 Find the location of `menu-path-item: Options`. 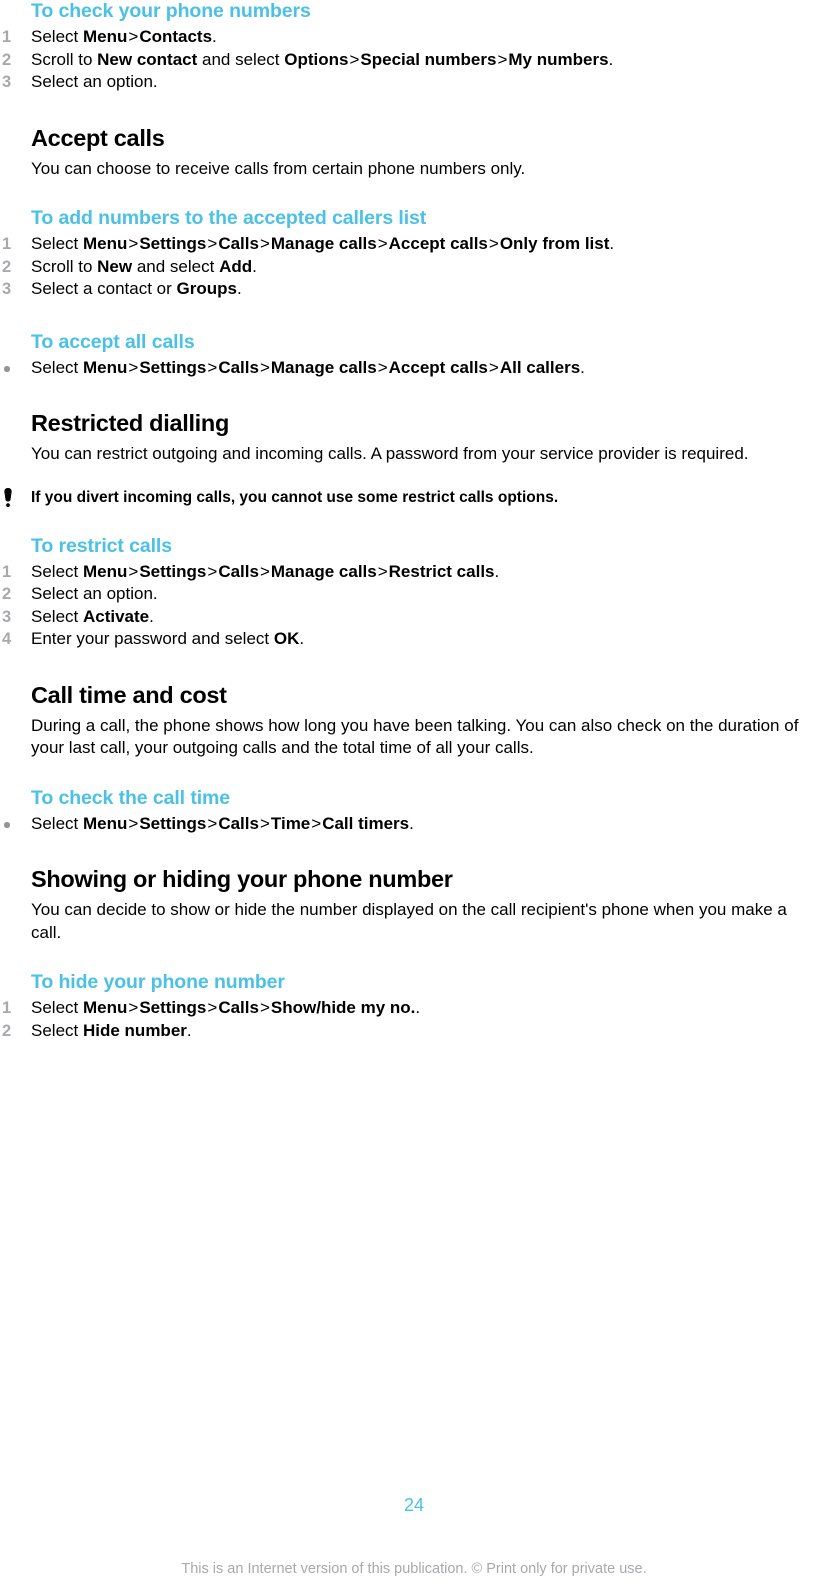

menu-path-item: Options is located at coordinates (316, 59).